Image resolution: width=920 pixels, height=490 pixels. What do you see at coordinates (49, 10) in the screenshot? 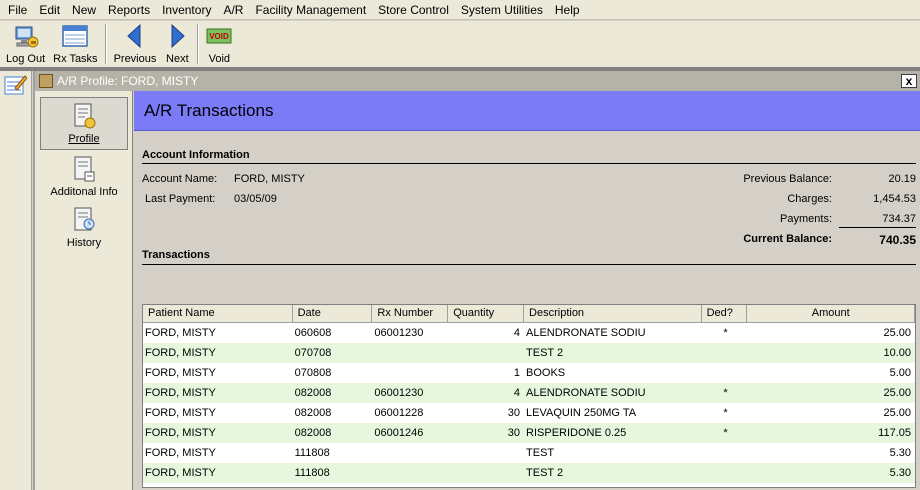
I see `menu-edit: Edit` at bounding box center [49, 10].